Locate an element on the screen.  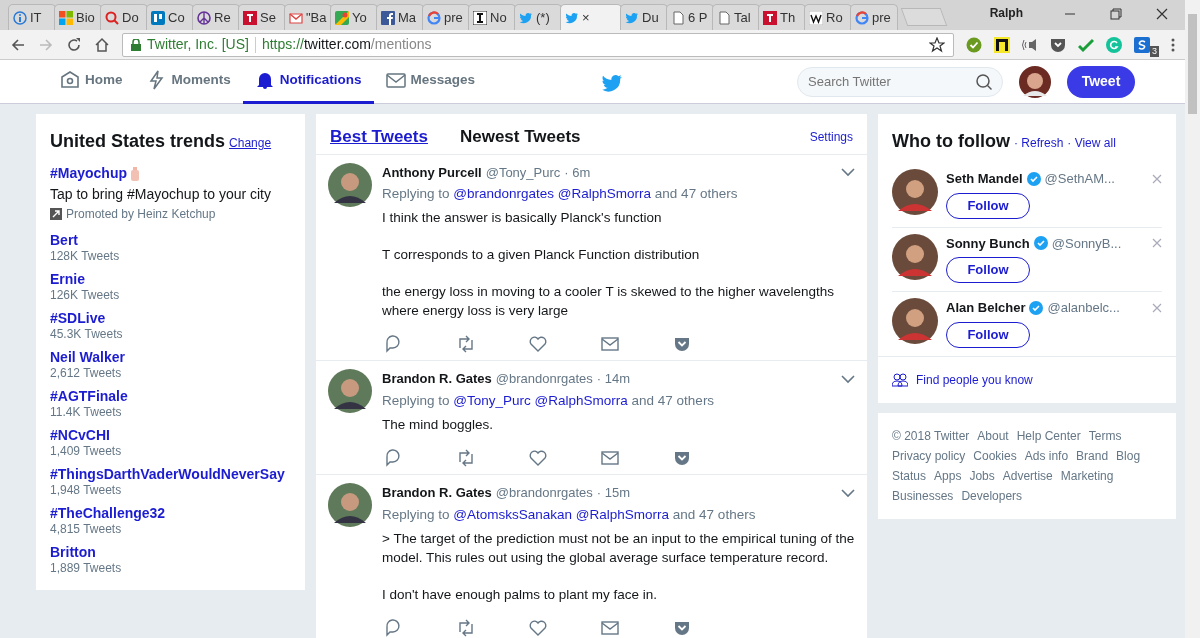
footer-link: Advertise is located at coordinates (1027, 475).